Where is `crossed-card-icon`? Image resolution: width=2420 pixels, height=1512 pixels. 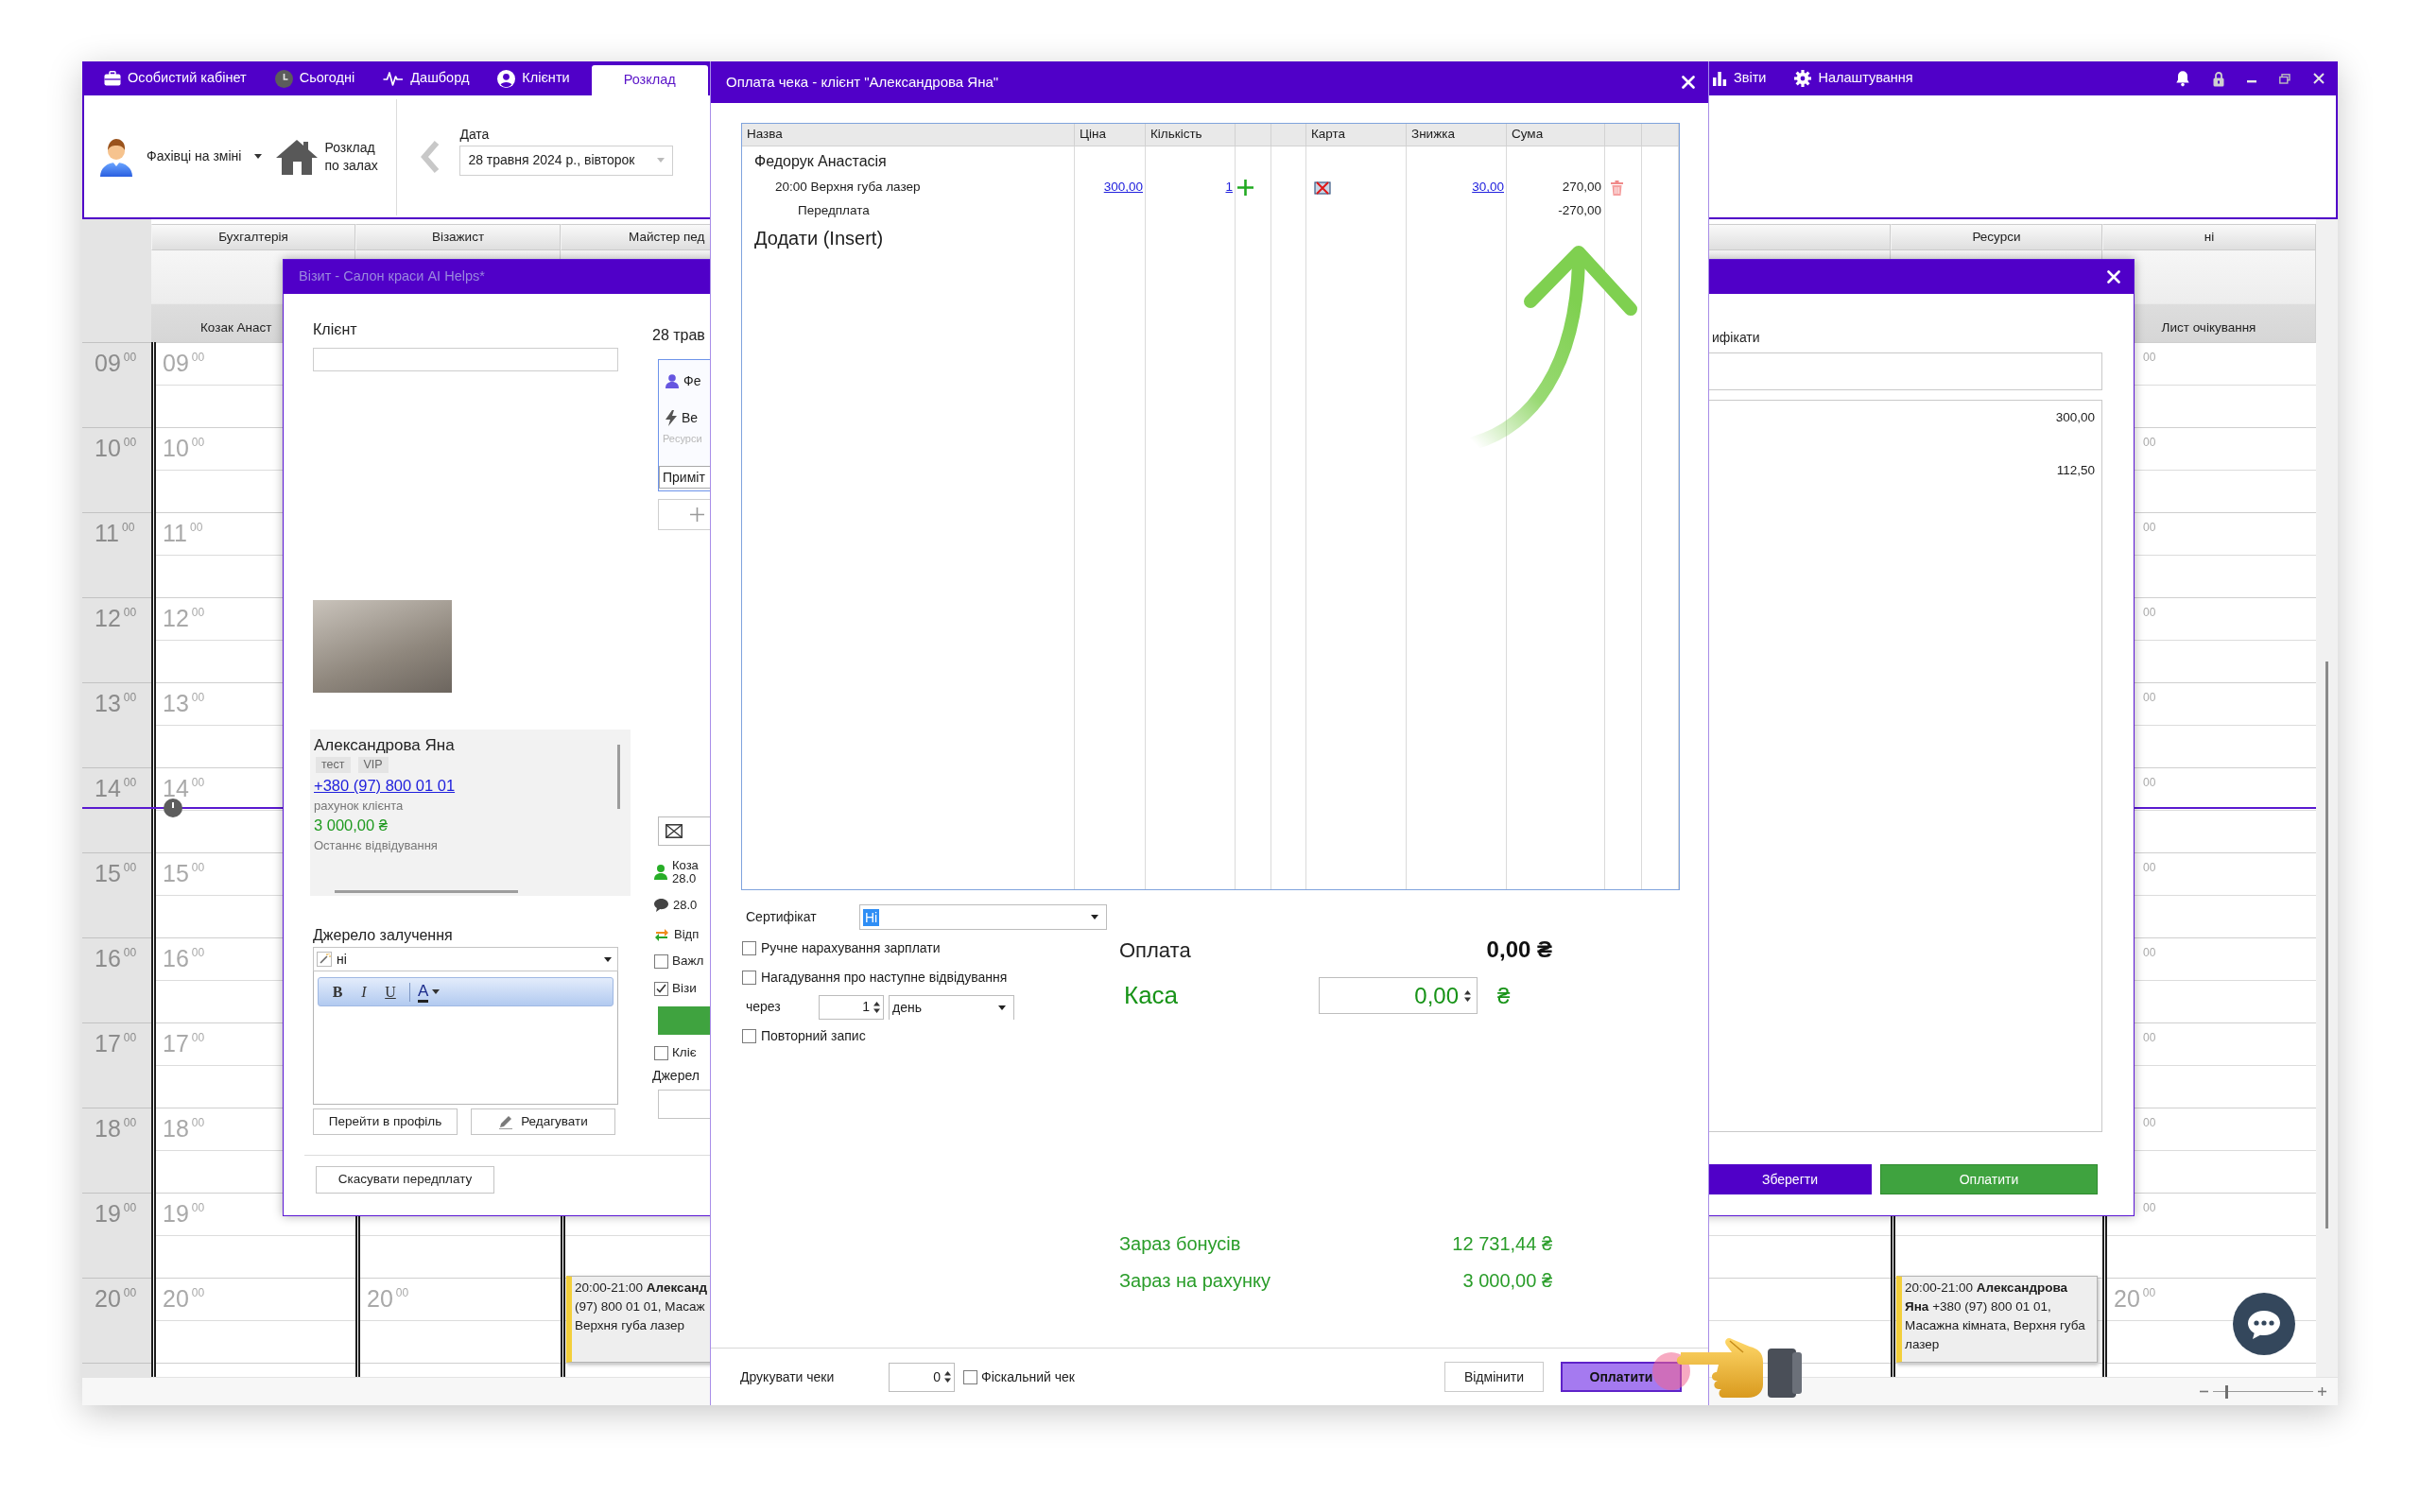 crossed-card-icon is located at coordinates (1322, 188).